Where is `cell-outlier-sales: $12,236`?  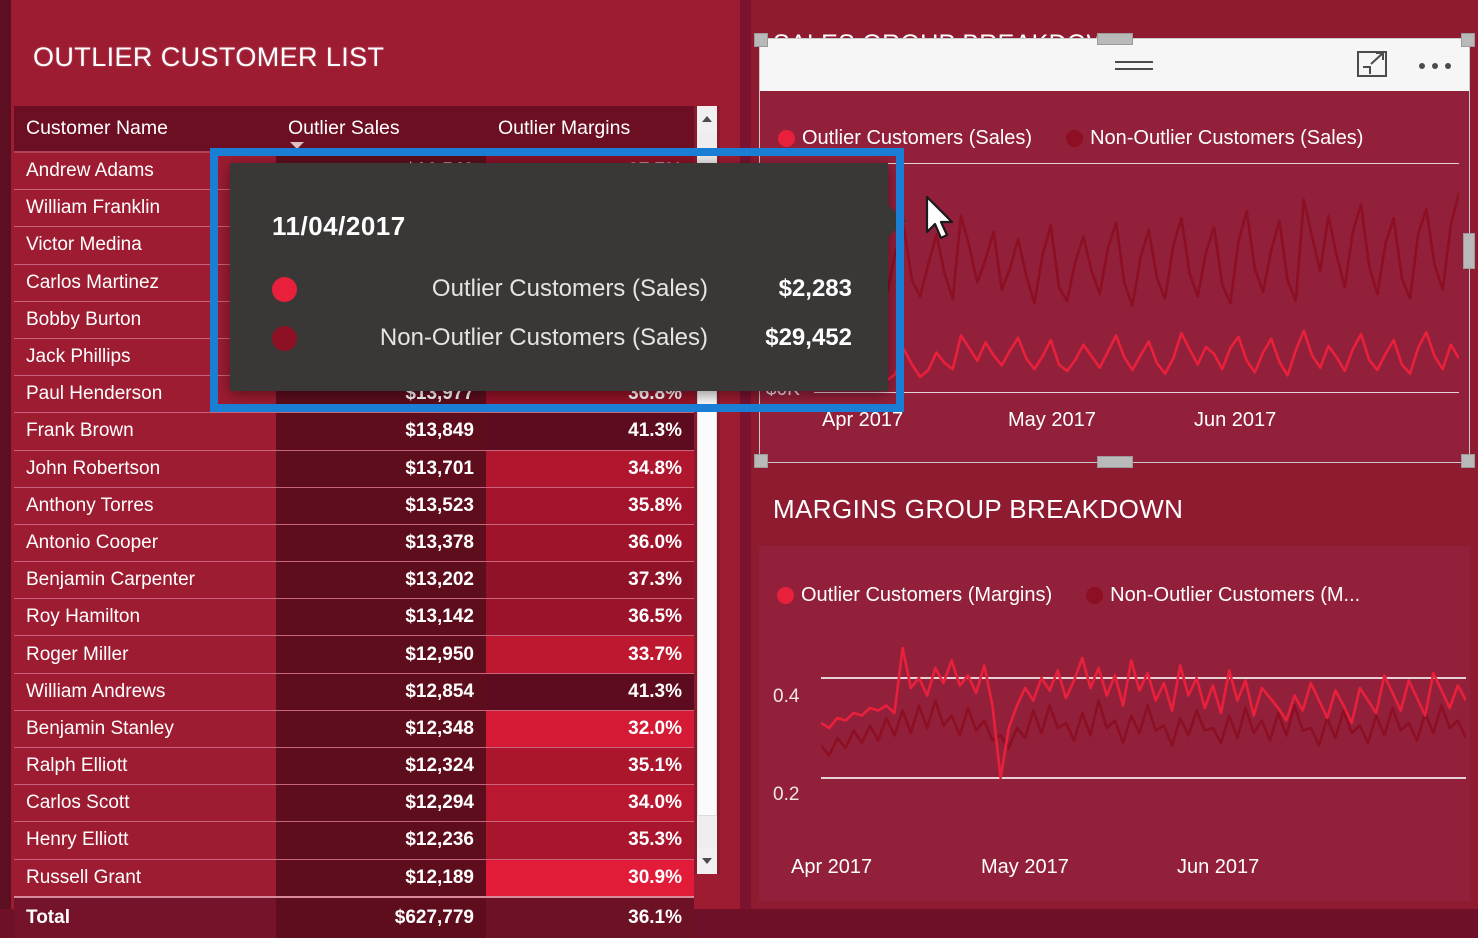
cell-outlier-sales: $12,236 is located at coordinates (381, 840).